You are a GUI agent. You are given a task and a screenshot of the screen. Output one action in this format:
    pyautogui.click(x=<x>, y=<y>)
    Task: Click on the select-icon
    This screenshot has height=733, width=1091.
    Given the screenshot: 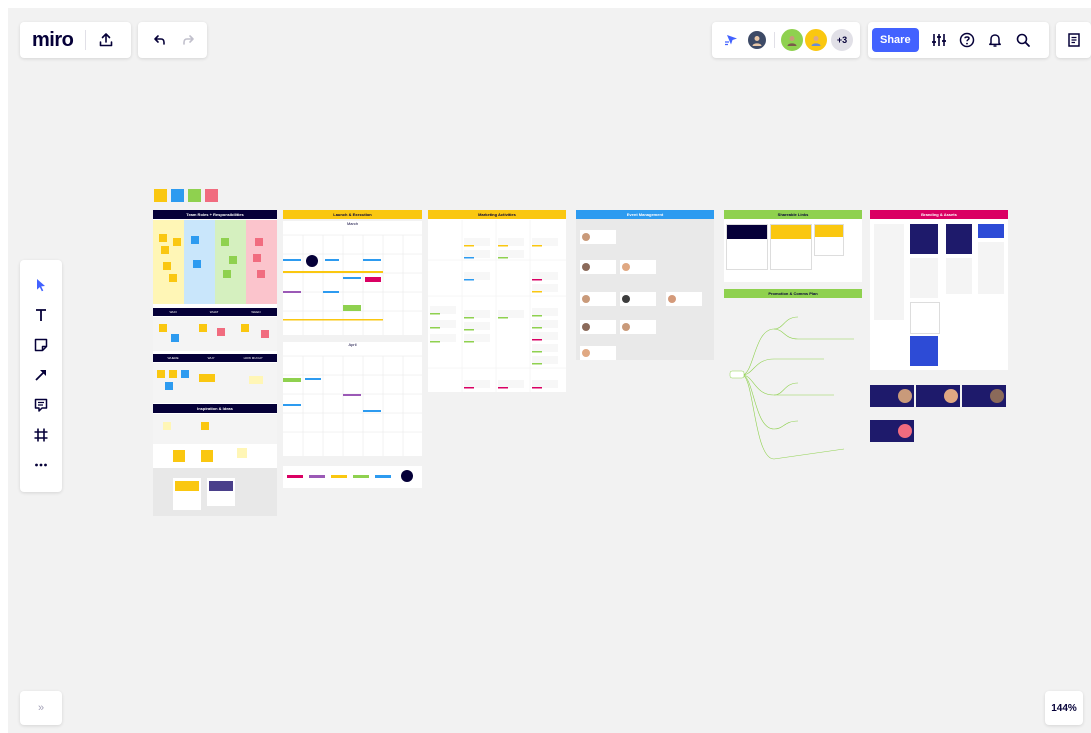 What is the action you would take?
    pyautogui.click(x=41, y=285)
    